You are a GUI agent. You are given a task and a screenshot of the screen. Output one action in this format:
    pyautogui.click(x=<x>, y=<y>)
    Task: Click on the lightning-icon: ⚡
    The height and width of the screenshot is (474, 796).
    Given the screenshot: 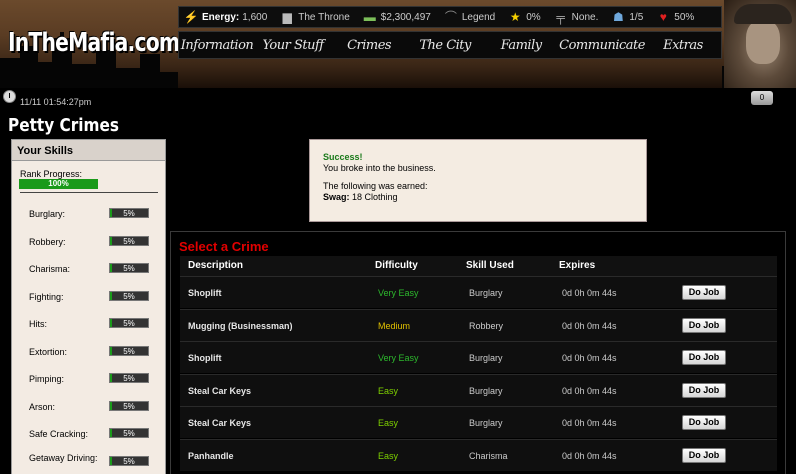 What is the action you would take?
    pyautogui.click(x=191, y=17)
    